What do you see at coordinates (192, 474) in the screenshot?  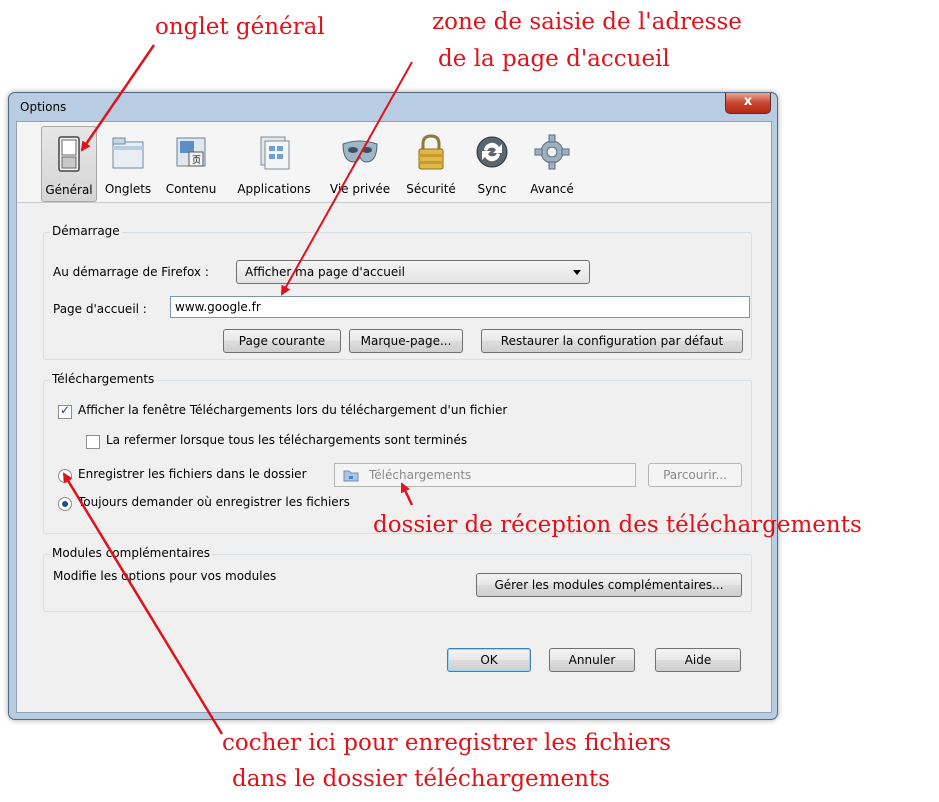 I see `save-to-folder-label: Enregistrer les fichiers dans le dossier` at bounding box center [192, 474].